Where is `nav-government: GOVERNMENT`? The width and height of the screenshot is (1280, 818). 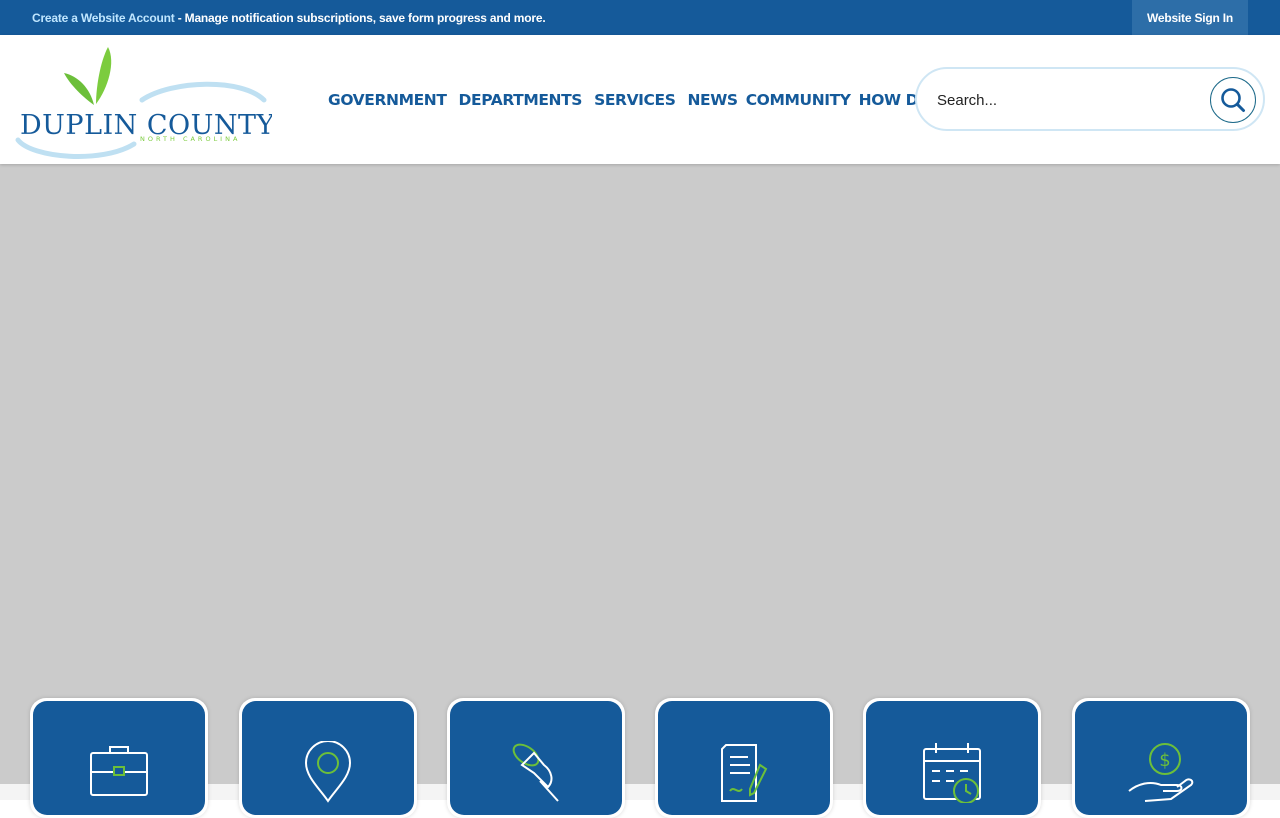 nav-government: GOVERNMENT is located at coordinates (387, 100).